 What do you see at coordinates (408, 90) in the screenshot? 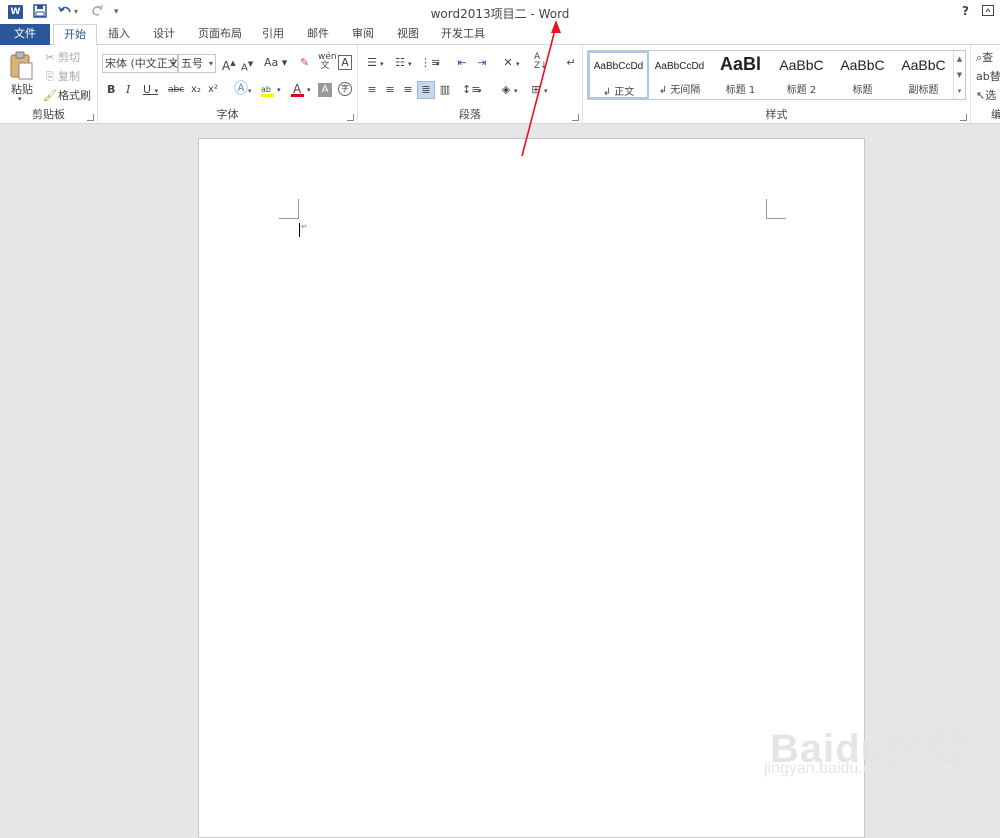
I see `align-right-button: ≡` at bounding box center [408, 90].